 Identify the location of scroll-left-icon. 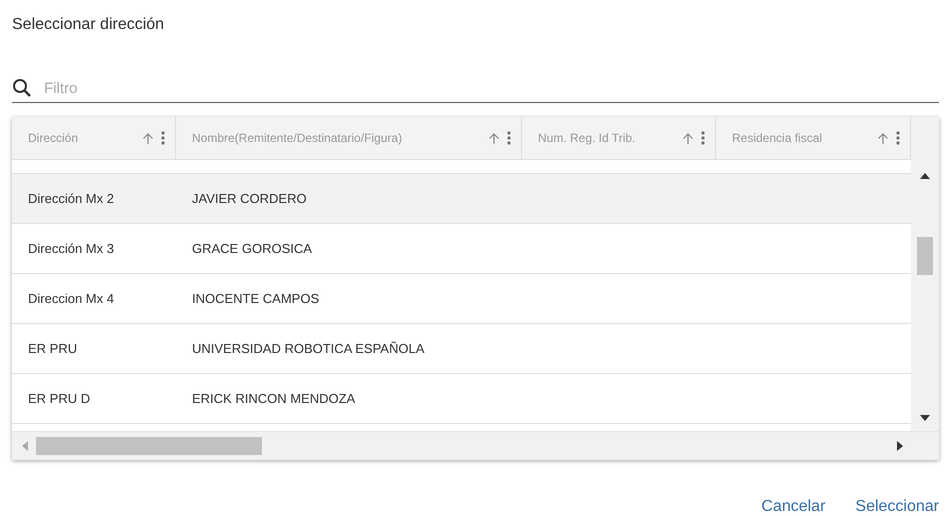
(25, 446).